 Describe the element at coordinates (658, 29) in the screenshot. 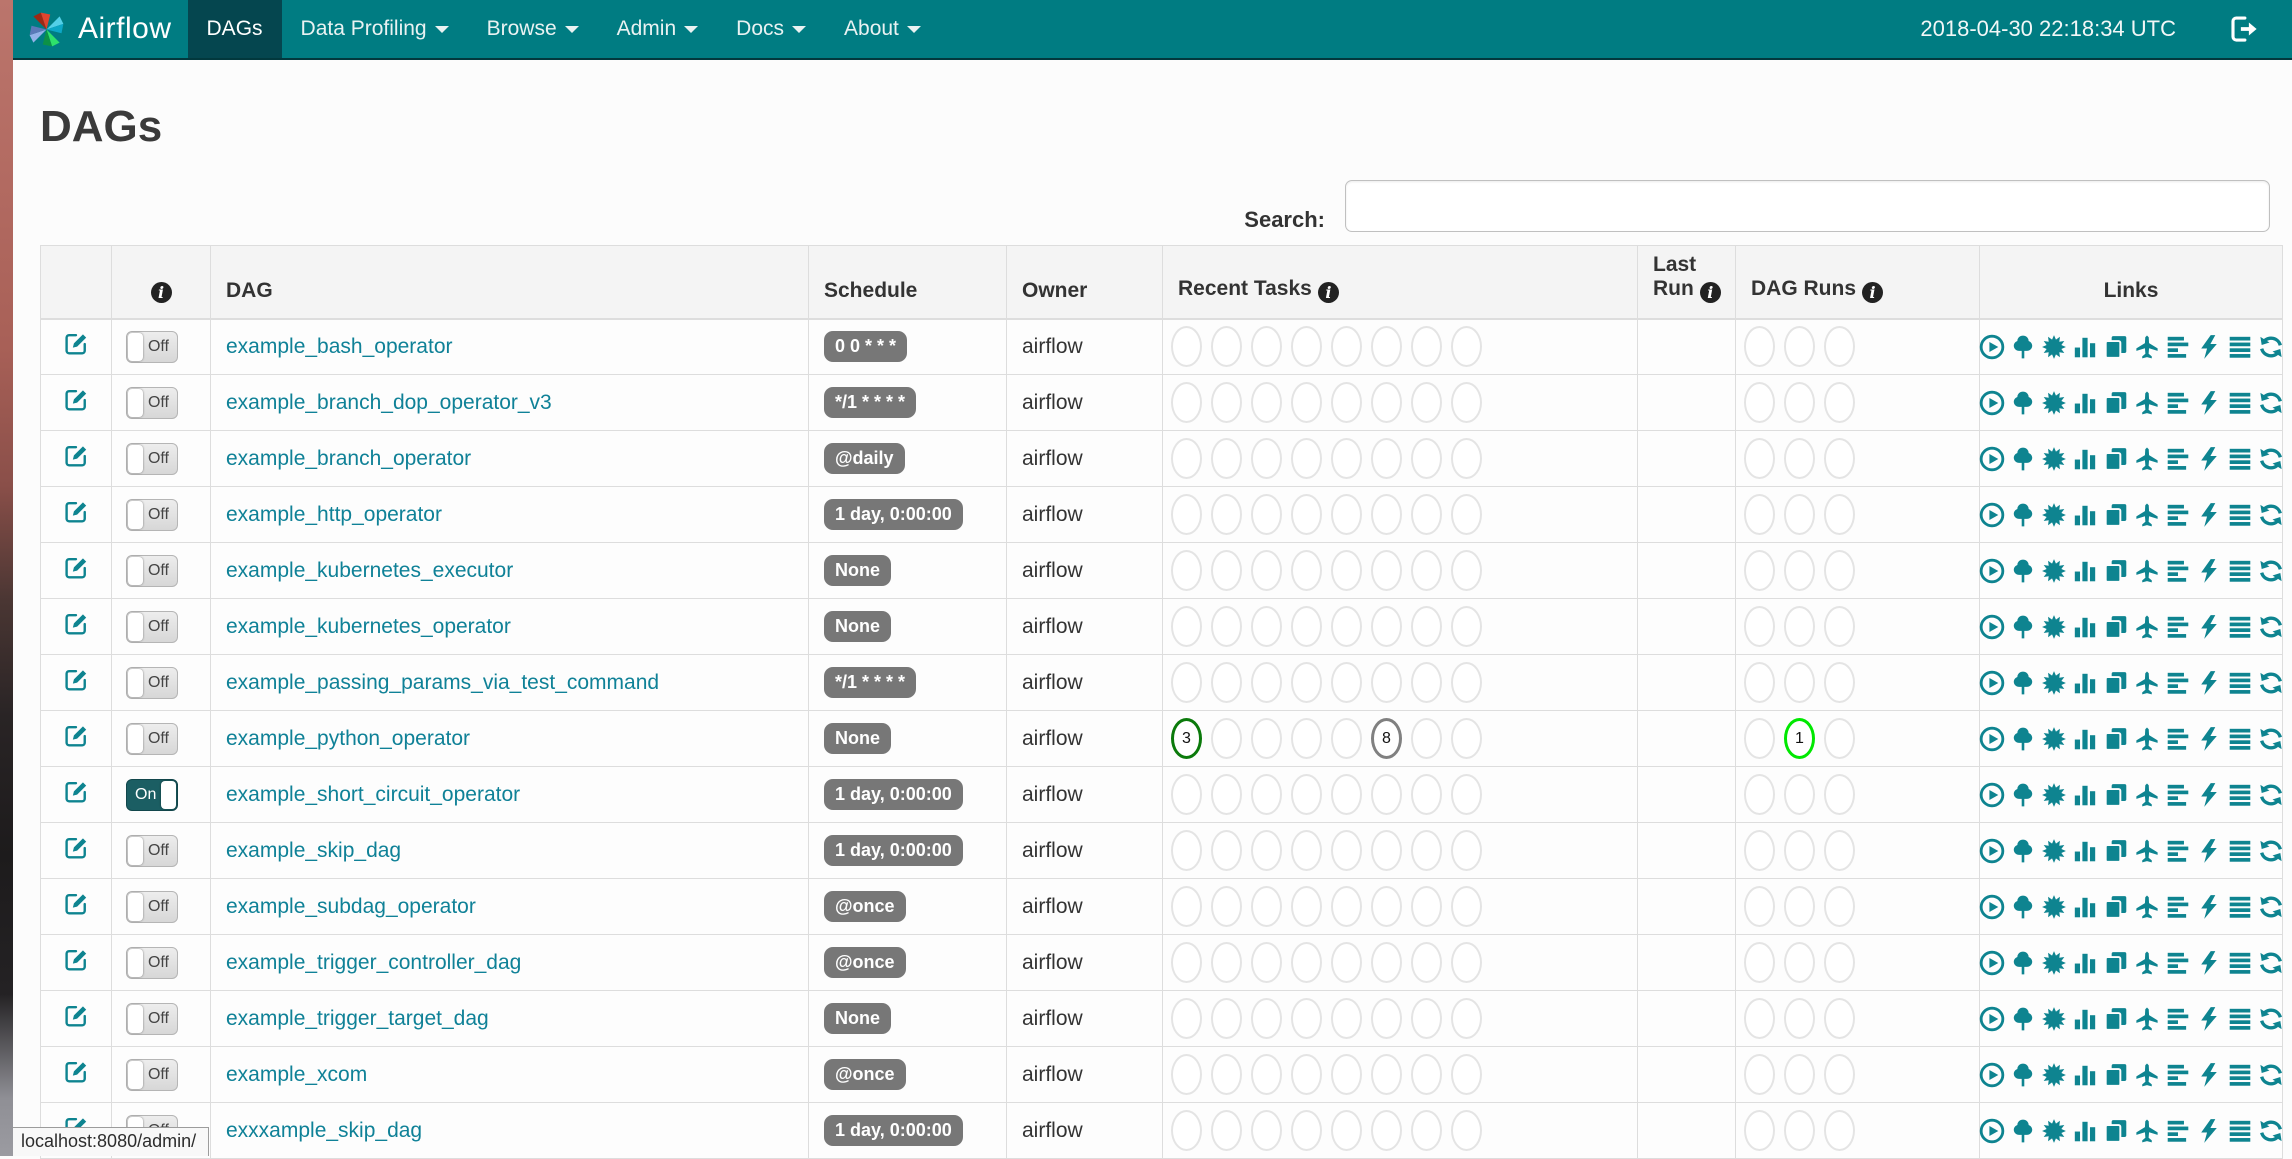

I see `nav-item-admin: Admin` at that location.